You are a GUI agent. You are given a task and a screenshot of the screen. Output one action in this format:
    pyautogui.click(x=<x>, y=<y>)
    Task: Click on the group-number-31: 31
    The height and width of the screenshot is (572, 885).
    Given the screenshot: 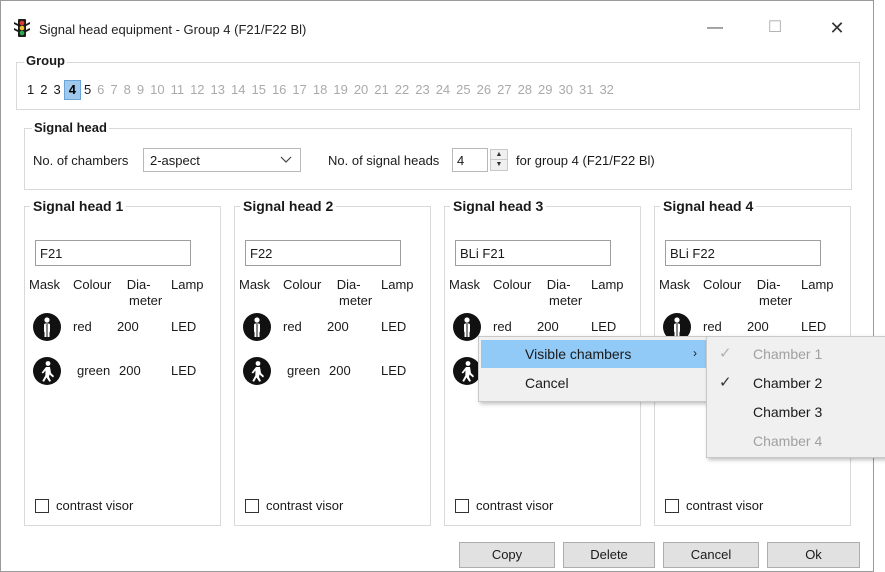 What is the action you would take?
    pyautogui.click(x=586, y=90)
    